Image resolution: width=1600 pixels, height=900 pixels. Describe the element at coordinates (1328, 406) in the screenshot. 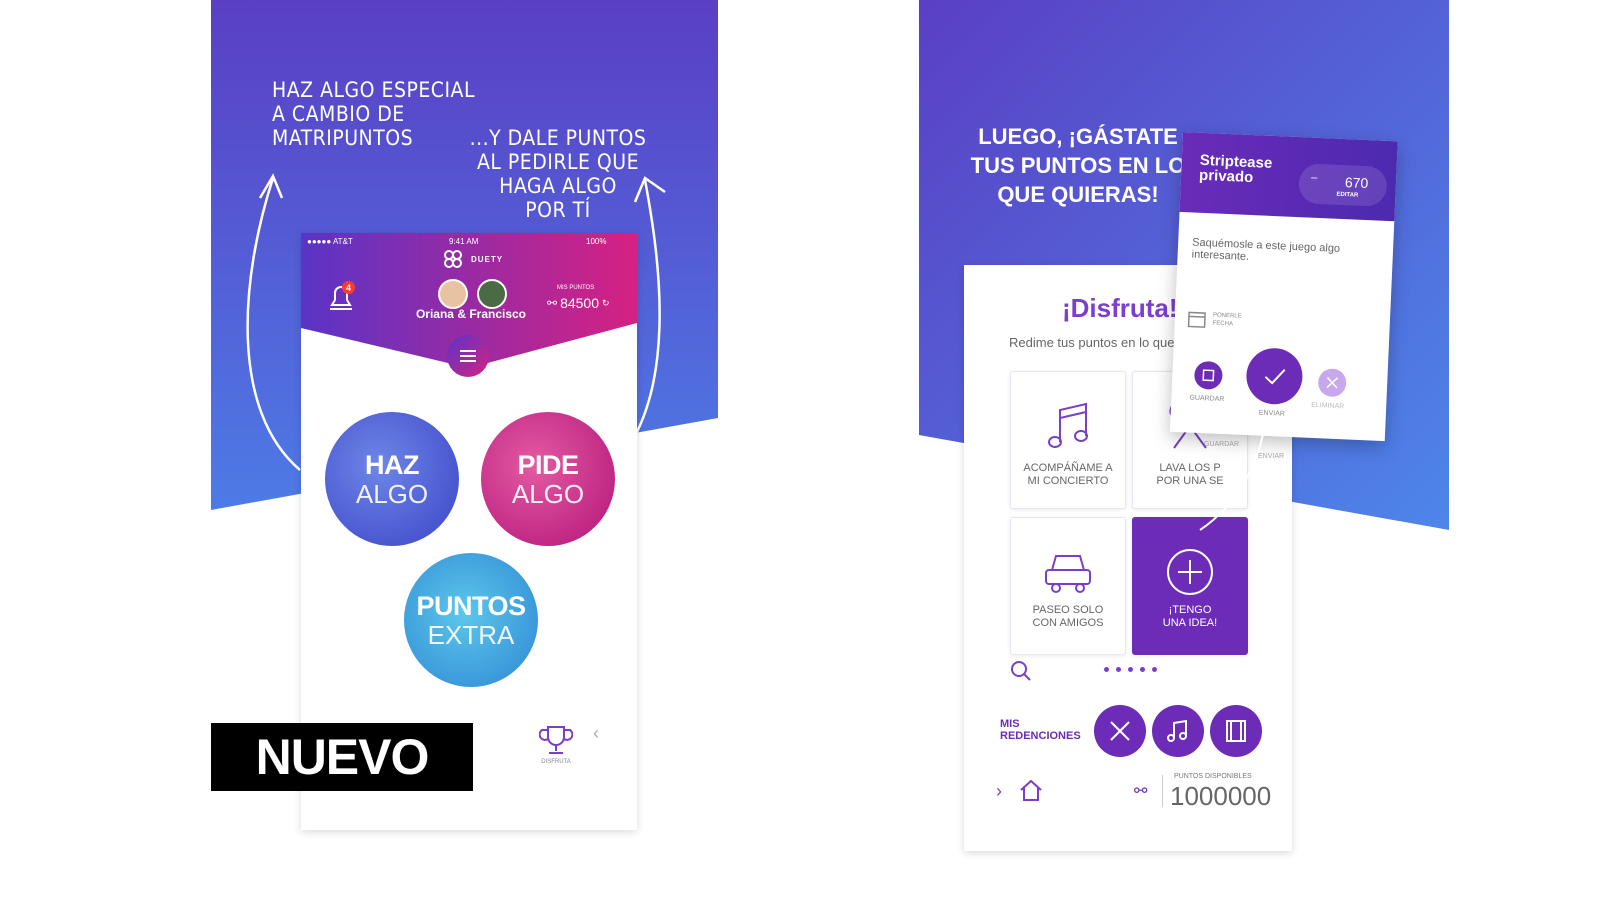

I see `delete-label: ELIMINAR` at that location.